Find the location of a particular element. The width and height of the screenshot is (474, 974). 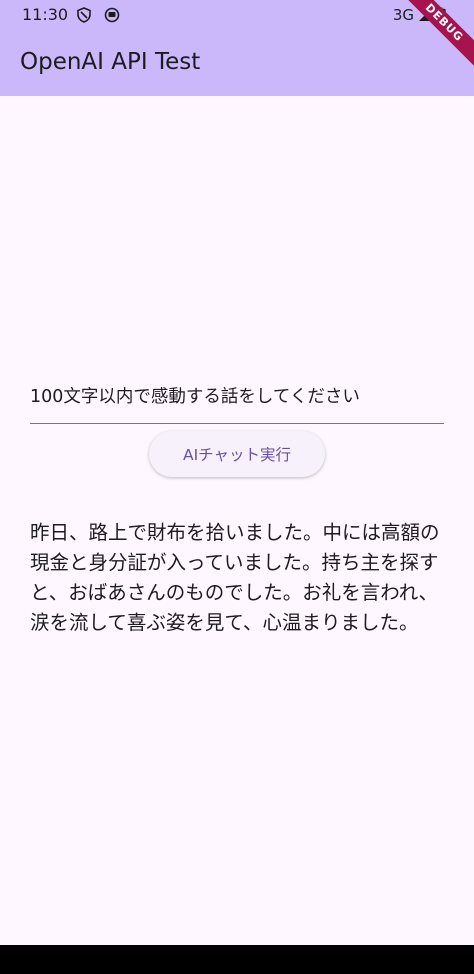

prompt-input: 100文字以内で感動する話をしてください is located at coordinates (237, 402).